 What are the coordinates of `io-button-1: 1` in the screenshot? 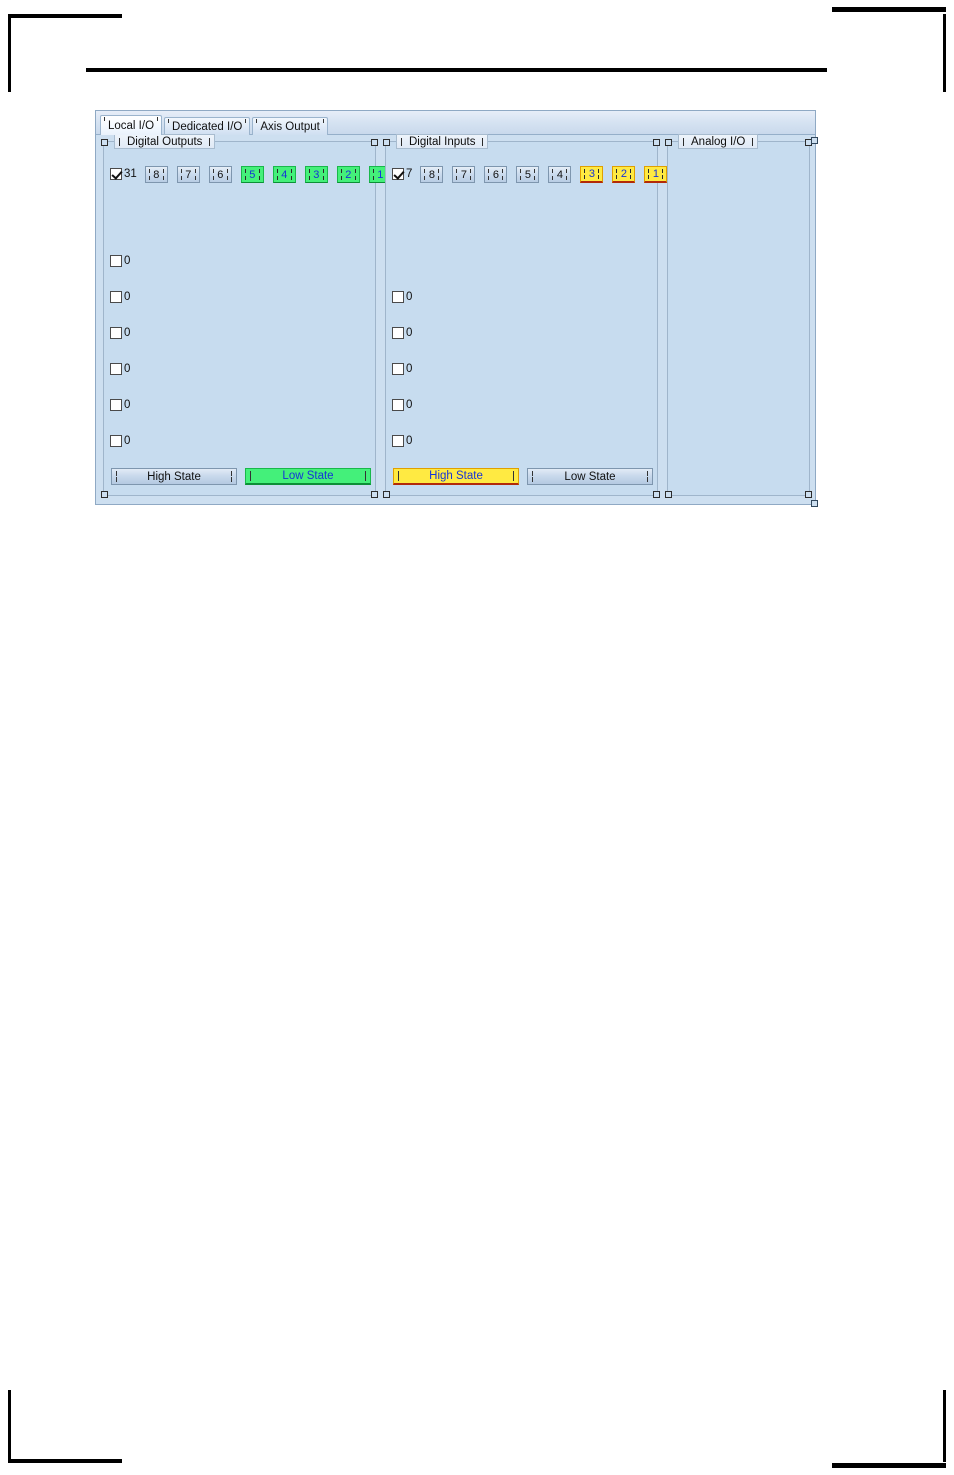 It's located at (656, 174).